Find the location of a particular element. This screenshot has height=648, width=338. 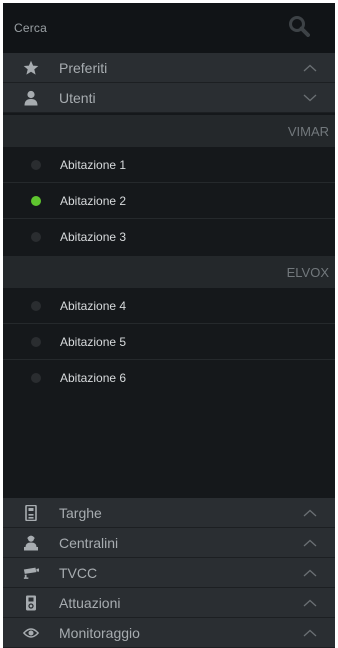

search-input: Cerca is located at coordinates (30, 28).